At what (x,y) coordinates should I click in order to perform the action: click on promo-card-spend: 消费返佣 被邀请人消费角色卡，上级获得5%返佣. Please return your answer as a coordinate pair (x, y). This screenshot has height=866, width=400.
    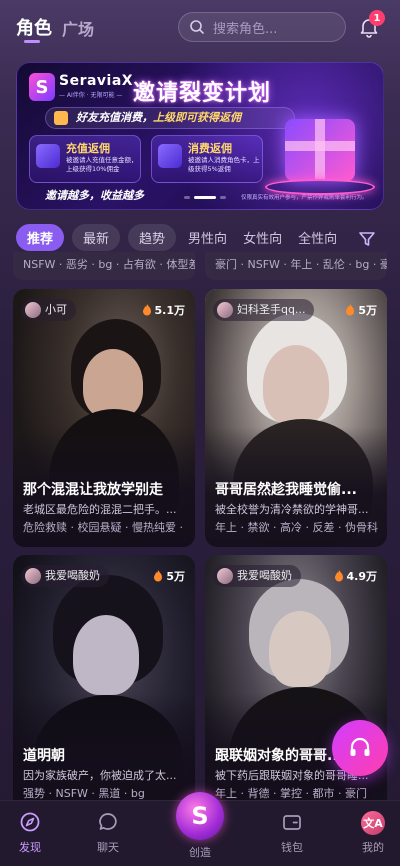
    Looking at the image, I should click on (207, 159).